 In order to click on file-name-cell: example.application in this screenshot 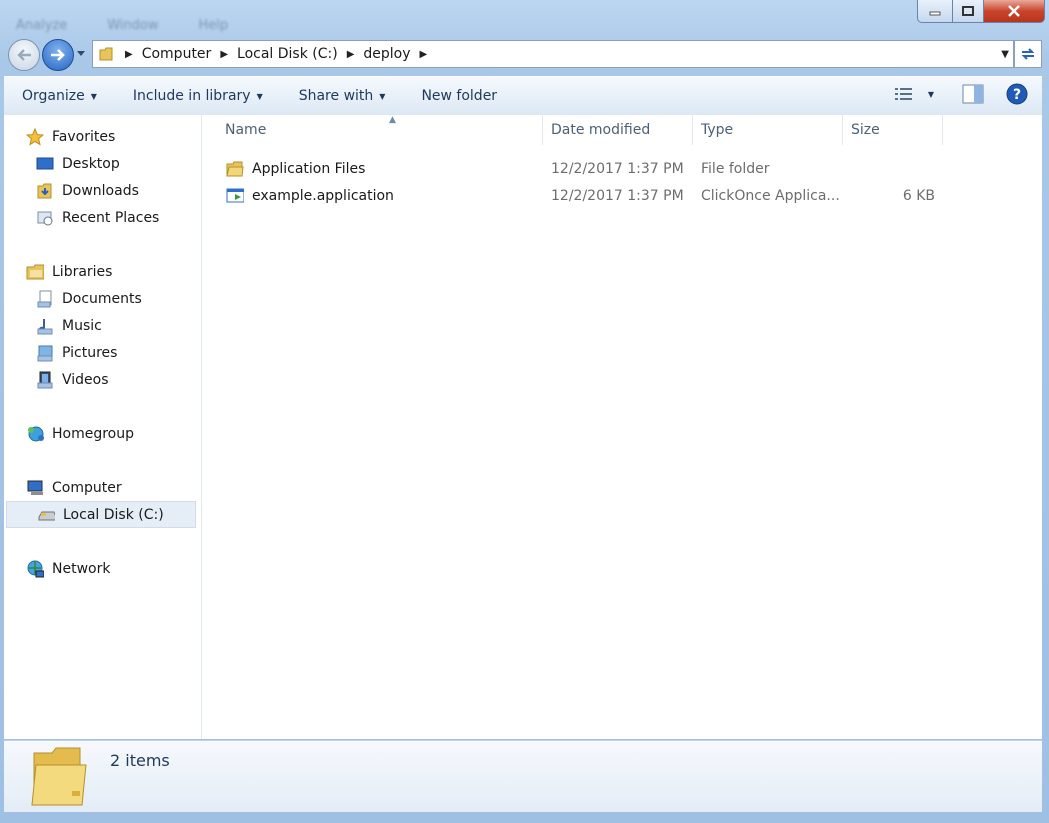, I will do `click(310, 195)`.